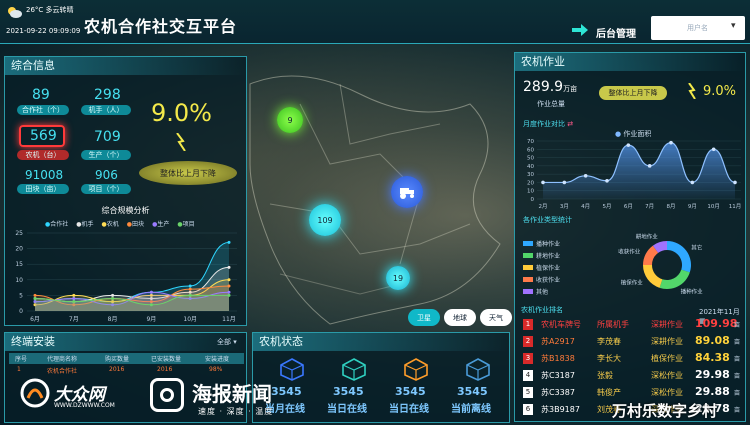 This screenshot has width=750, height=425. I want to click on map-bubble: 19, so click(398, 278).